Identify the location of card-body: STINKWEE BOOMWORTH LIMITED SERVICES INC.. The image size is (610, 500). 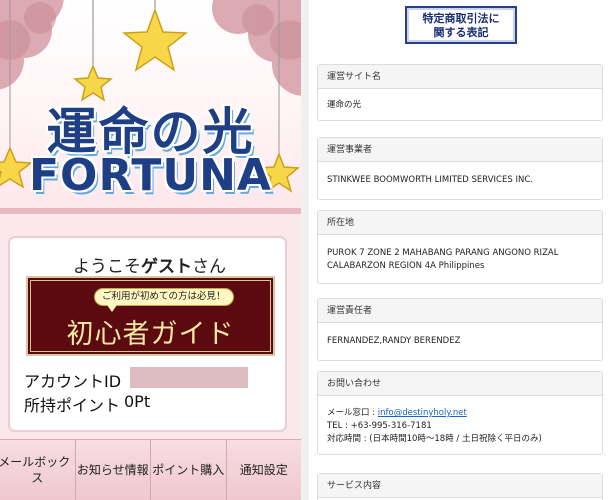
(460, 180).